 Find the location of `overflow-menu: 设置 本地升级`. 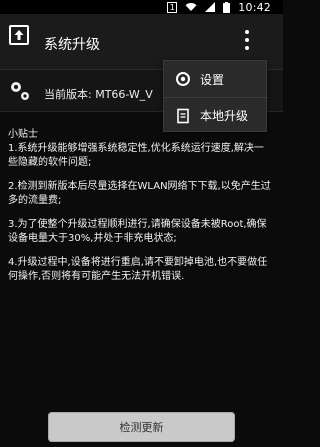

overflow-menu: 设置 本地升级 is located at coordinates (215, 96).